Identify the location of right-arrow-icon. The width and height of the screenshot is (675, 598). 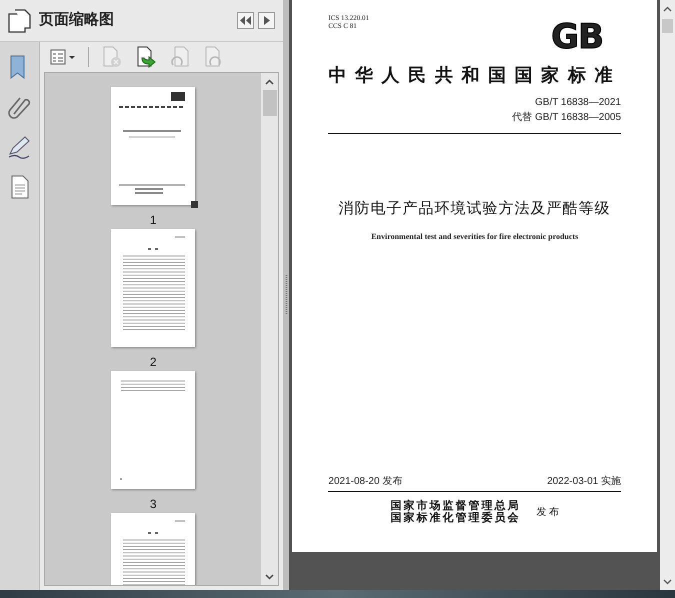
(267, 20).